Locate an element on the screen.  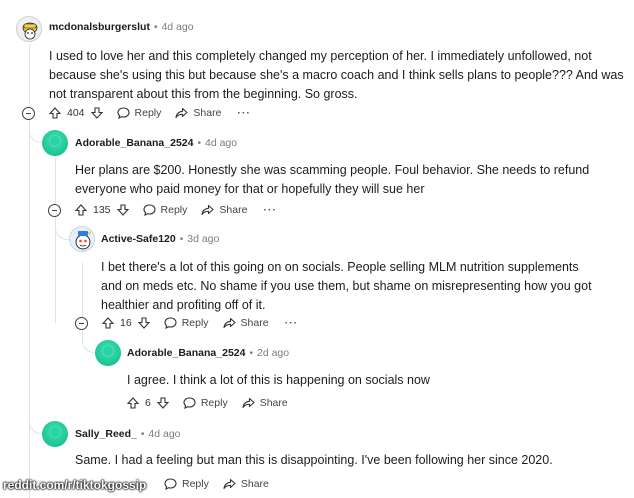
vote-score: 6 is located at coordinates (148, 403).